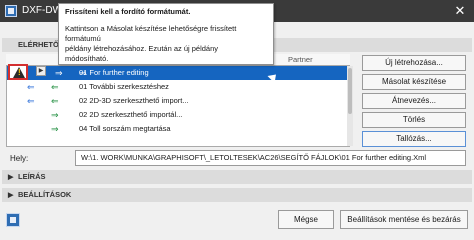 The image size is (474, 240). What do you see at coordinates (114, 72) in the screenshot?
I see `row-name: 01 For further editing` at bounding box center [114, 72].